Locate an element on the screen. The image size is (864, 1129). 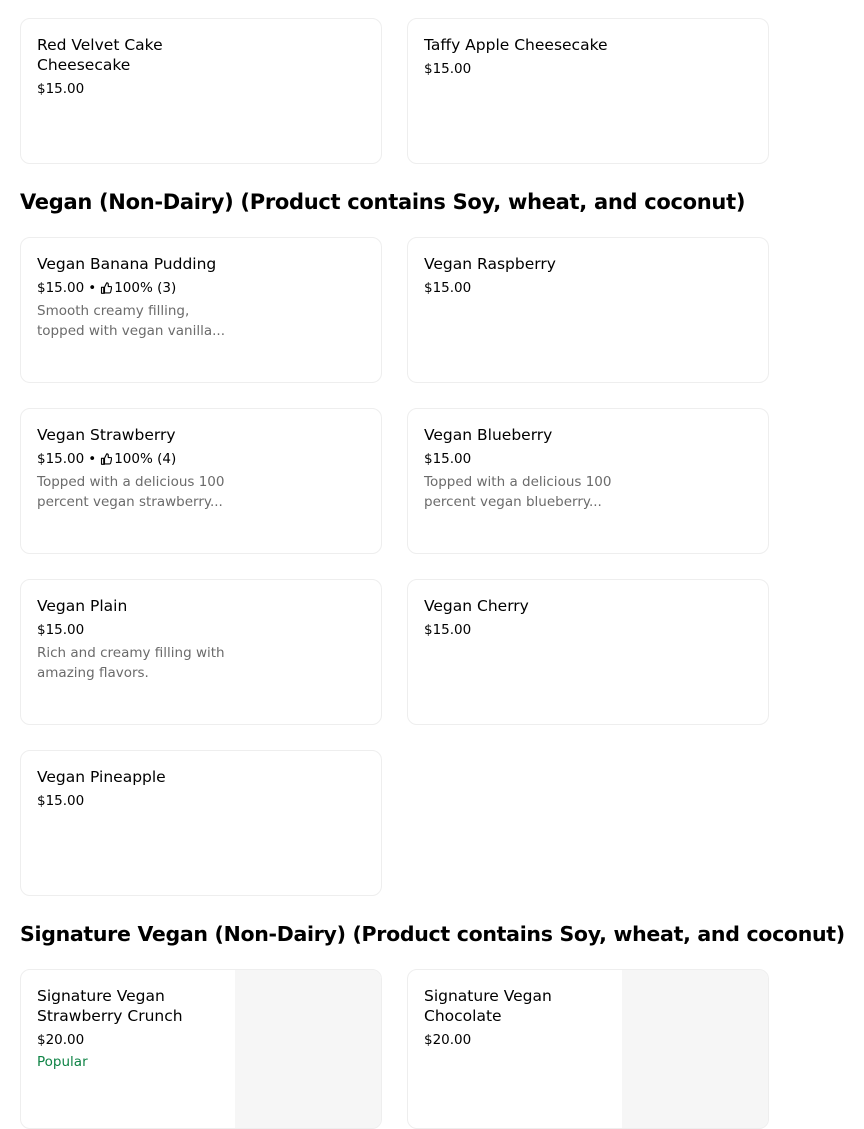
item-title: Signature Vegan Chocolate is located at coordinates (488, 1006).